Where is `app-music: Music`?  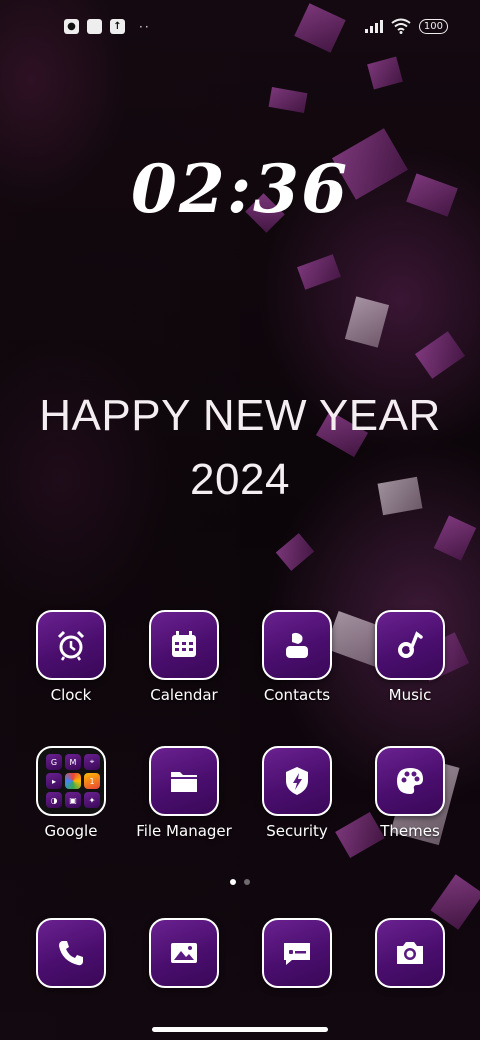 app-music: Music is located at coordinates (410, 657).